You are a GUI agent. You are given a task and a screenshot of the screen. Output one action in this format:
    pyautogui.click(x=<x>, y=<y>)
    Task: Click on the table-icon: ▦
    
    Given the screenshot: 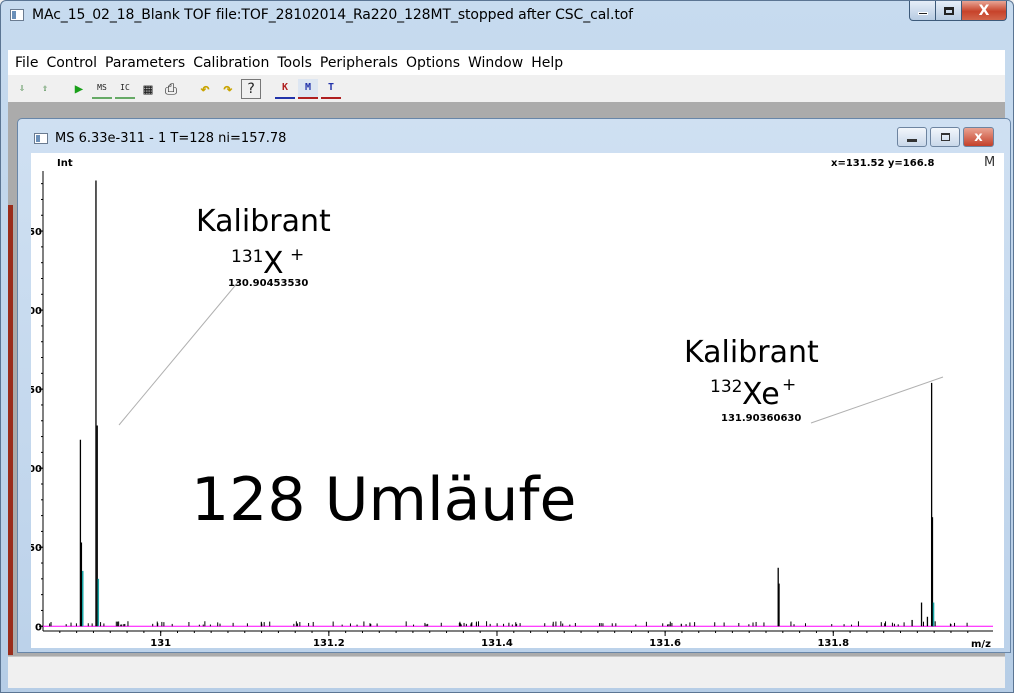 What is the action you would take?
    pyautogui.click(x=148, y=89)
    